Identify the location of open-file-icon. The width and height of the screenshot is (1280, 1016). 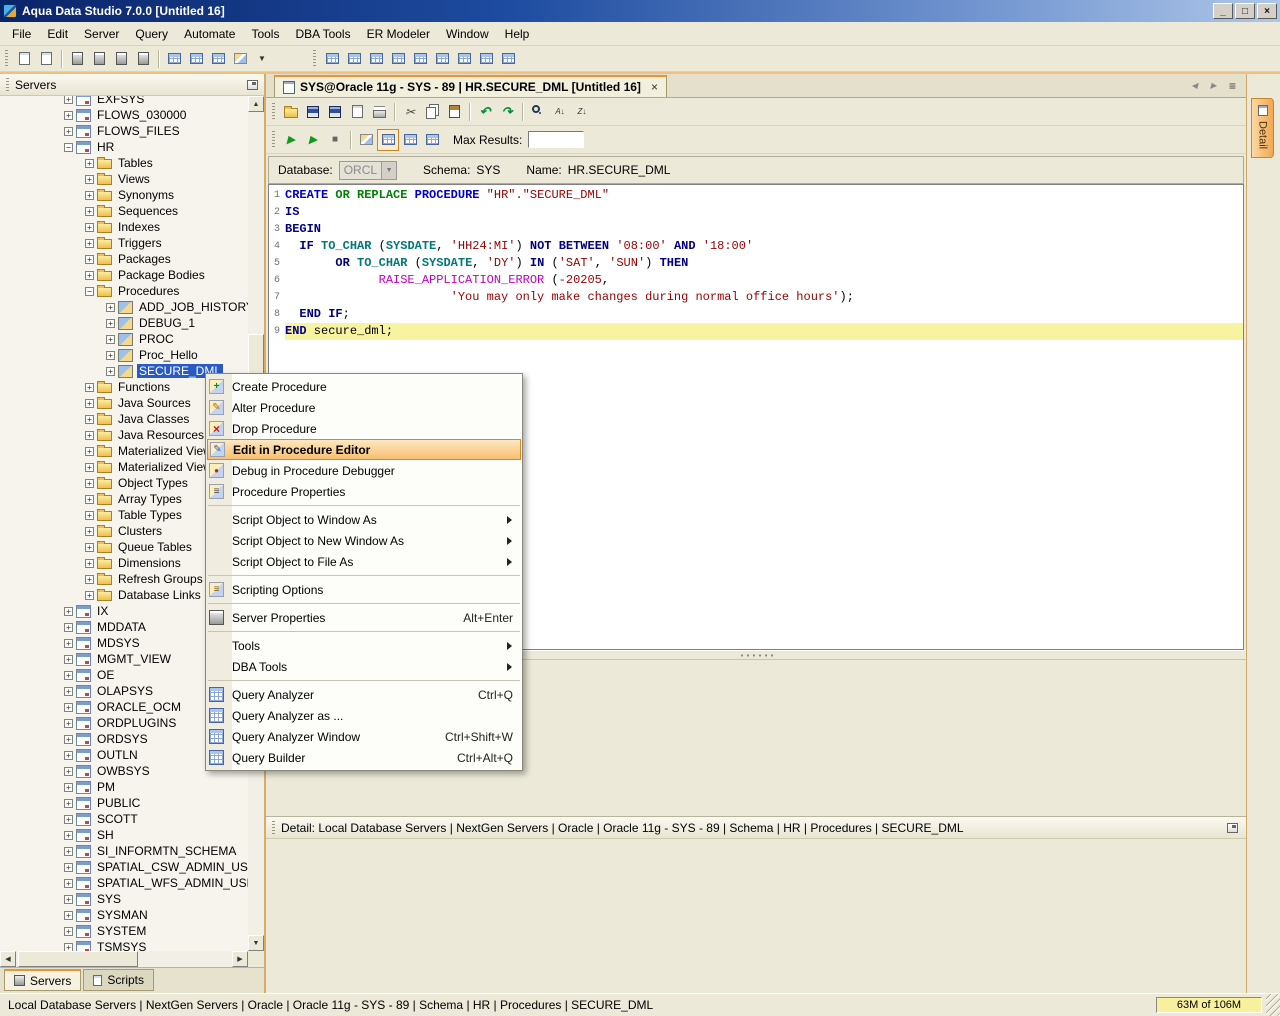
(291, 112).